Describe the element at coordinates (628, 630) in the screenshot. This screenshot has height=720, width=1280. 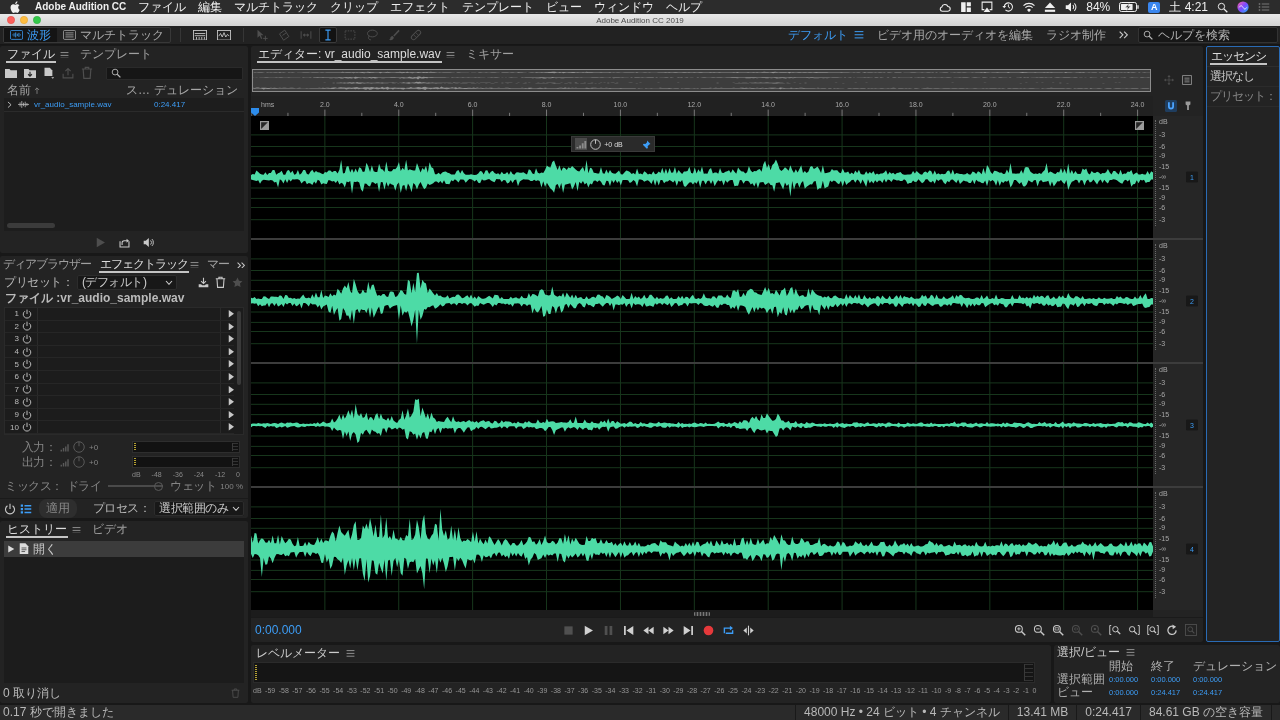
I see `skip-to-start-icon` at that location.